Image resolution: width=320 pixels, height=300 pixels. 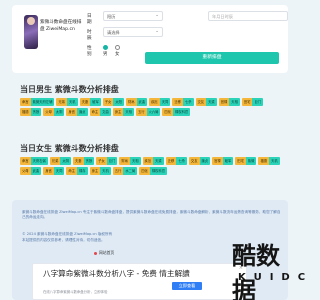 What do you see at coordinates (105, 47) in the screenshot?
I see `radio-checked-icon` at bounding box center [105, 47].